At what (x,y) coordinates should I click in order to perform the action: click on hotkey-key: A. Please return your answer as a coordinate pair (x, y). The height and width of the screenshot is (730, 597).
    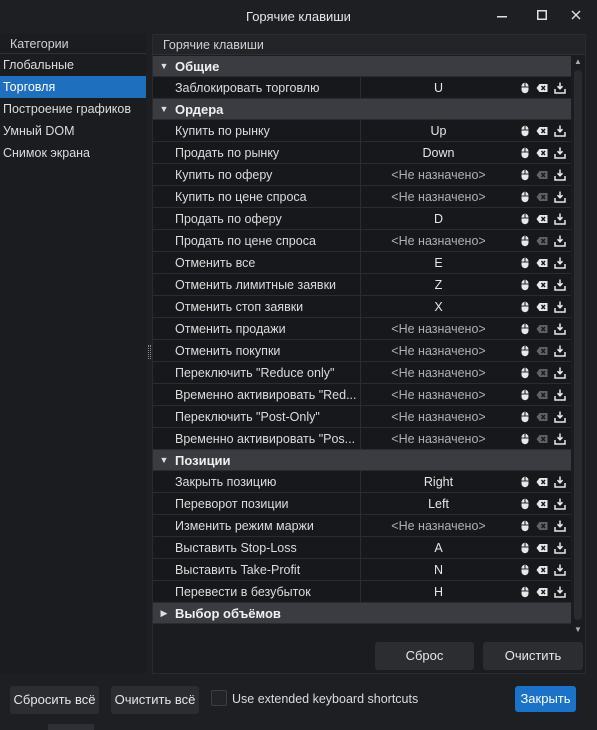
    Looking at the image, I should click on (438, 548).